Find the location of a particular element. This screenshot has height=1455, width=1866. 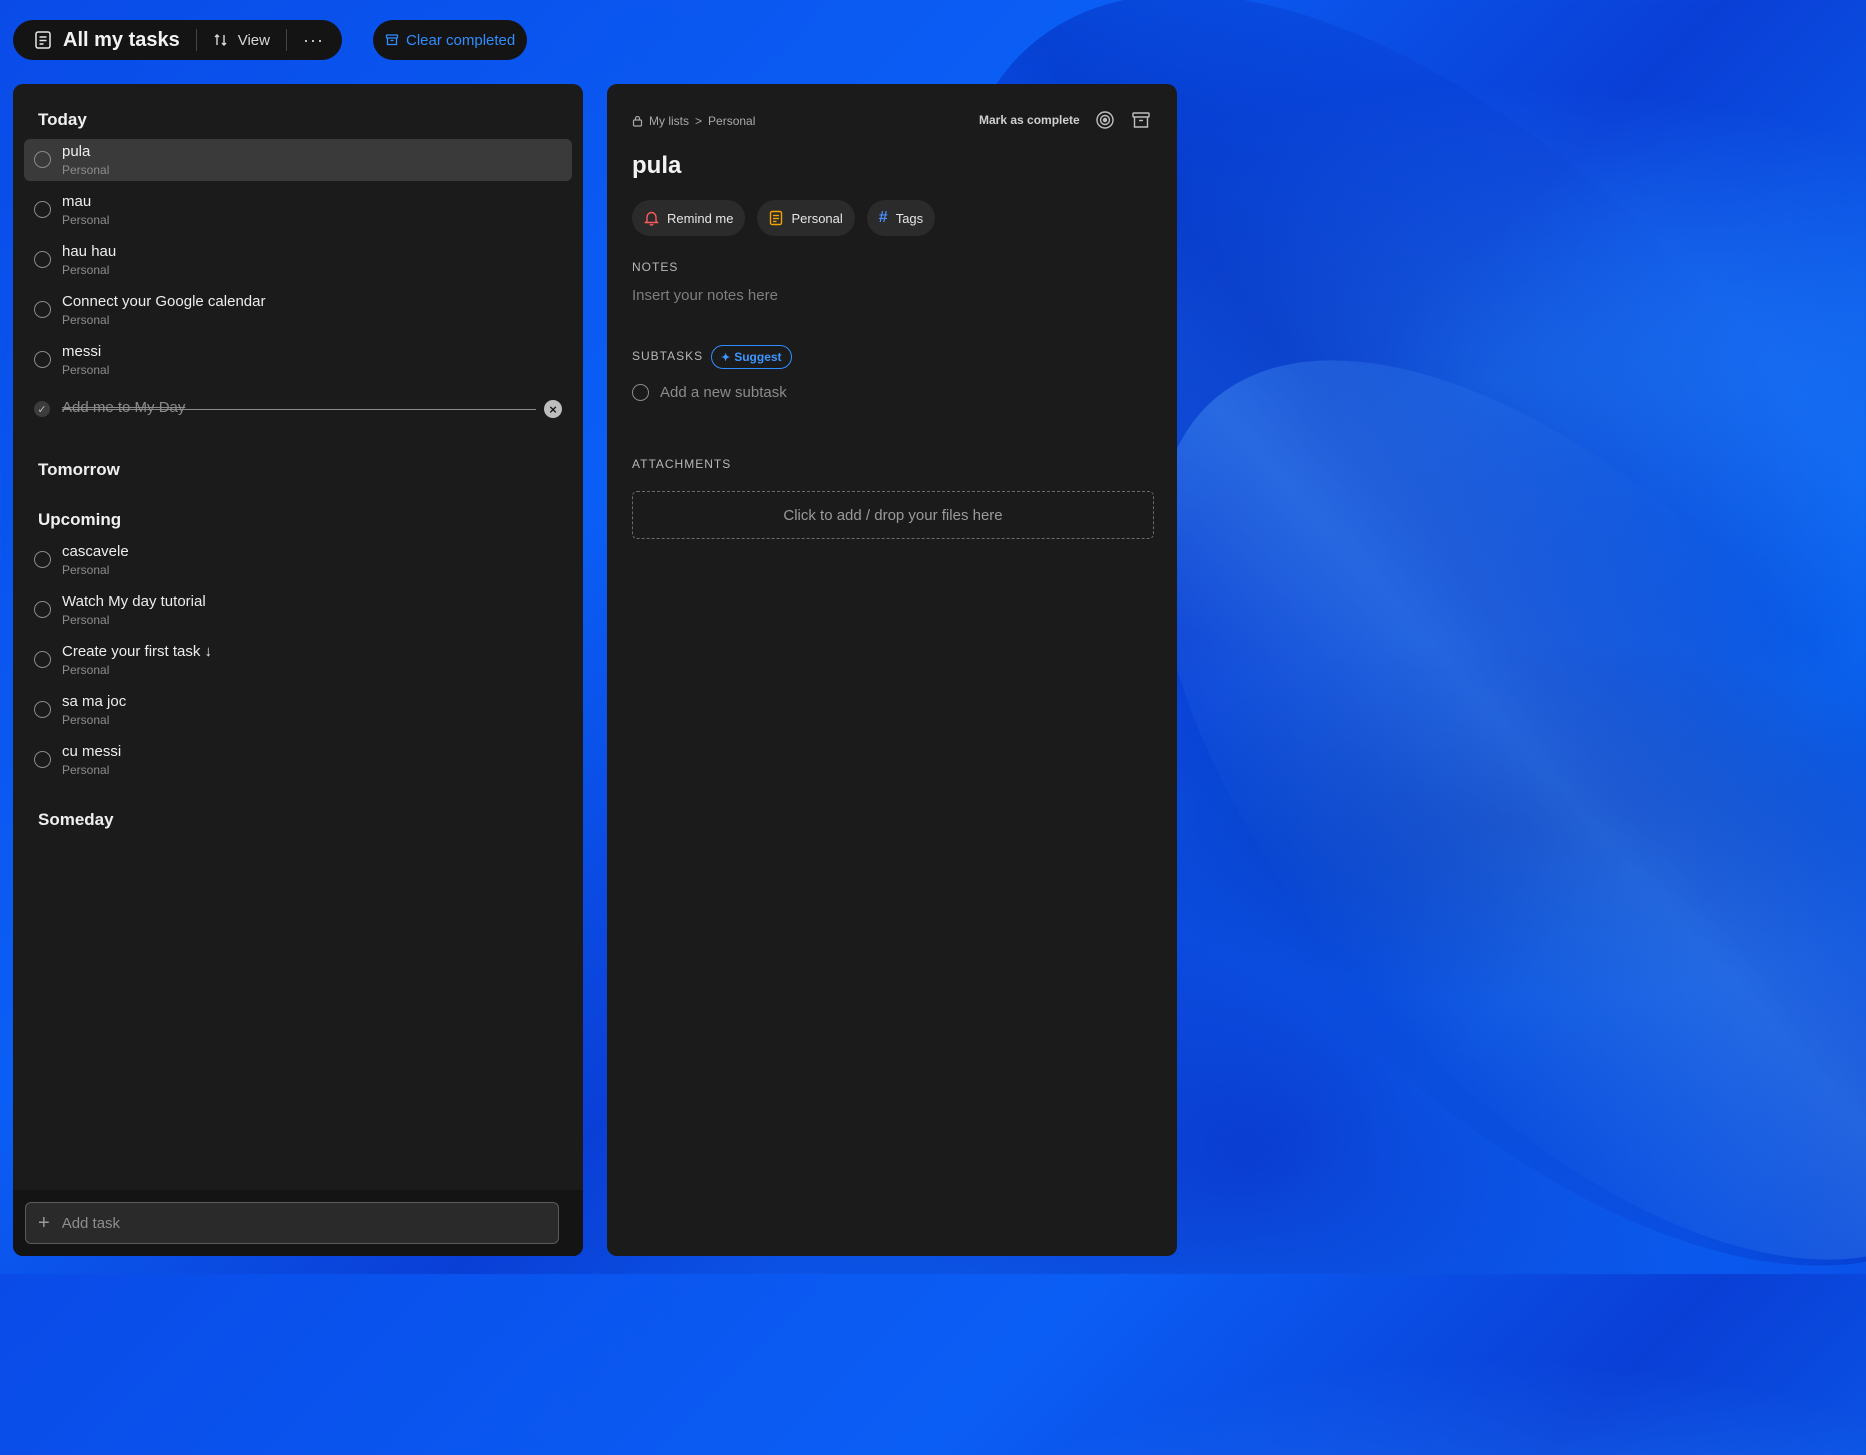

task-name: Watch My day tutorial is located at coordinates (134, 601).